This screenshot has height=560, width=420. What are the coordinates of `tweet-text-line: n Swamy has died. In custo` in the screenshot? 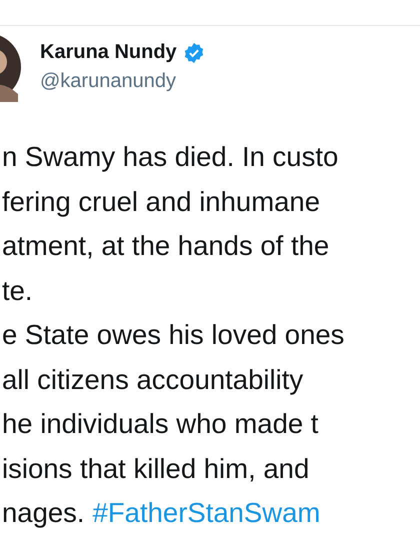 It's located at (170, 156).